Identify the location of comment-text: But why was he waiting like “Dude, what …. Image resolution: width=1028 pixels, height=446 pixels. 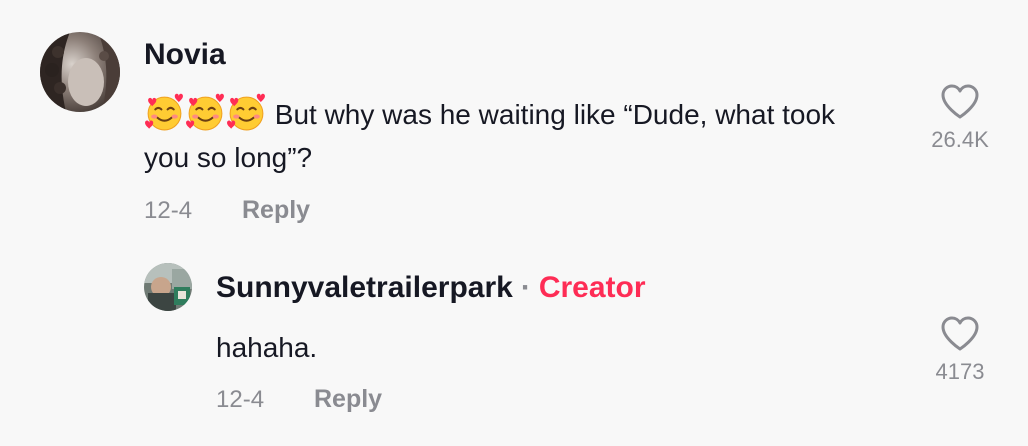
(514, 135).